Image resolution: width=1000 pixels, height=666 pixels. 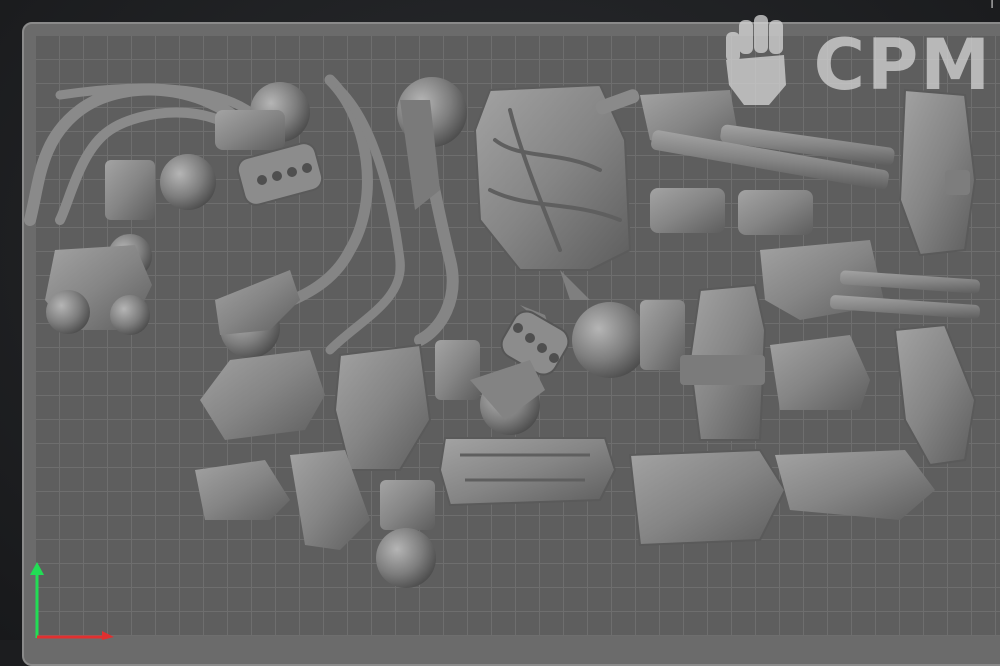 I want to click on axis-gizmo, so click(x=72, y=601).